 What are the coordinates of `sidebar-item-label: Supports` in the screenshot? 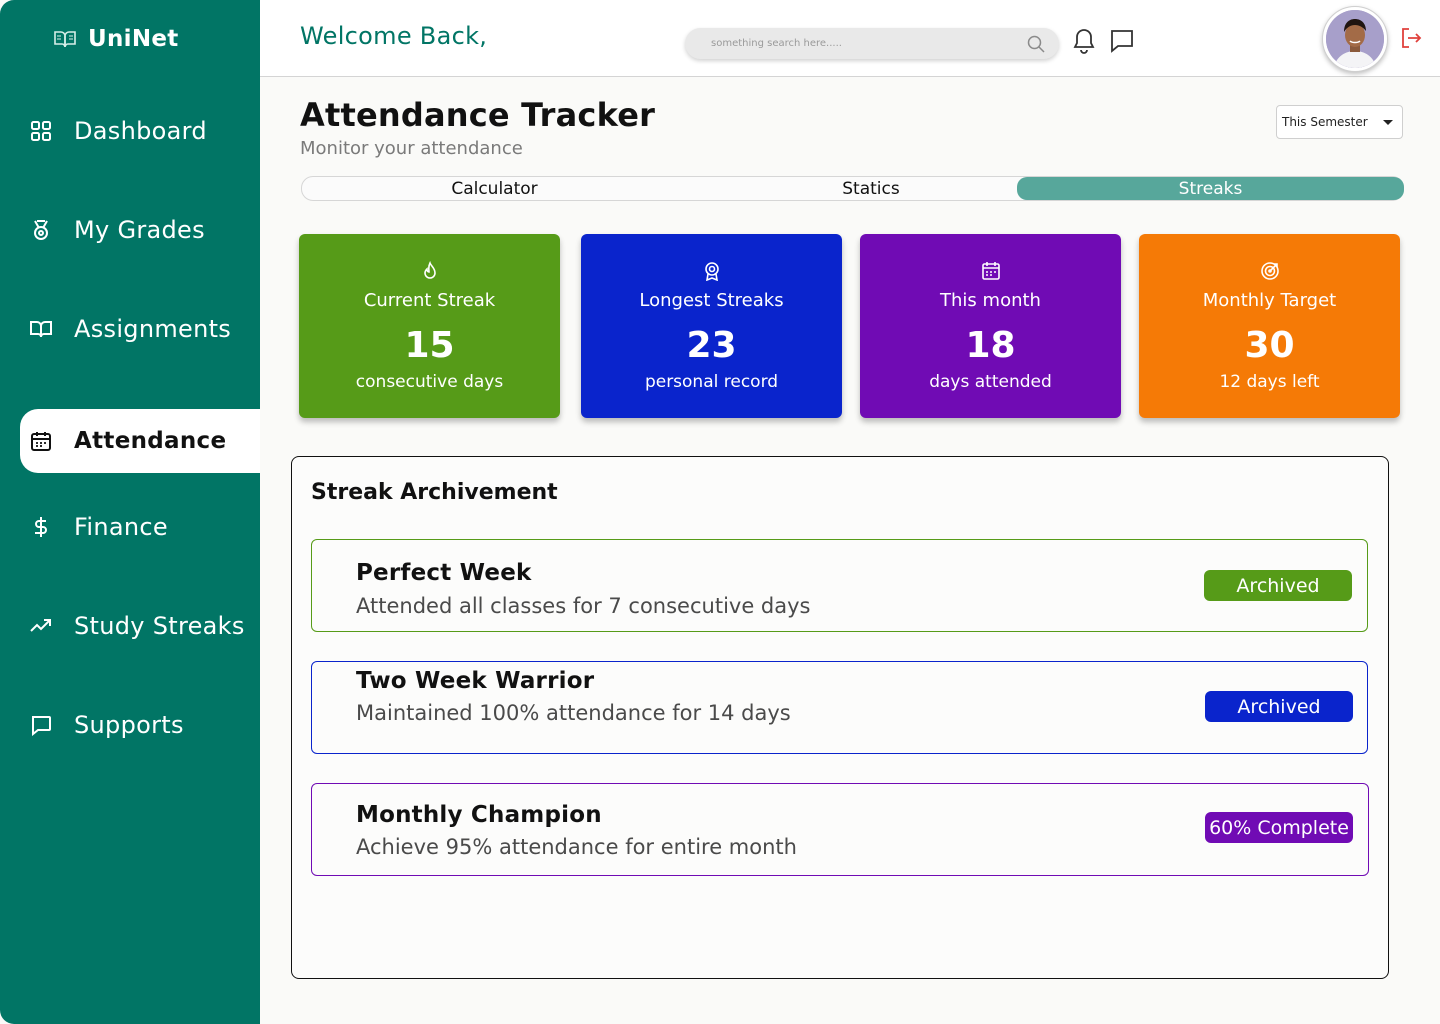 It's located at (129, 725).